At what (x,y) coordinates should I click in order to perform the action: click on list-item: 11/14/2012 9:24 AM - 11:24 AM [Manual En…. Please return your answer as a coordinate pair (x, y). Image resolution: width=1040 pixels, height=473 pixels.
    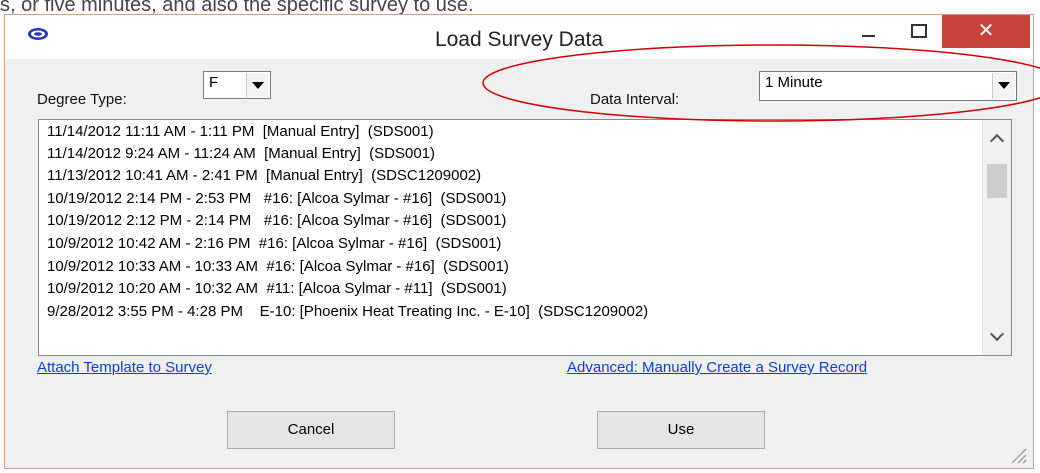
    Looking at the image, I should click on (241, 153).